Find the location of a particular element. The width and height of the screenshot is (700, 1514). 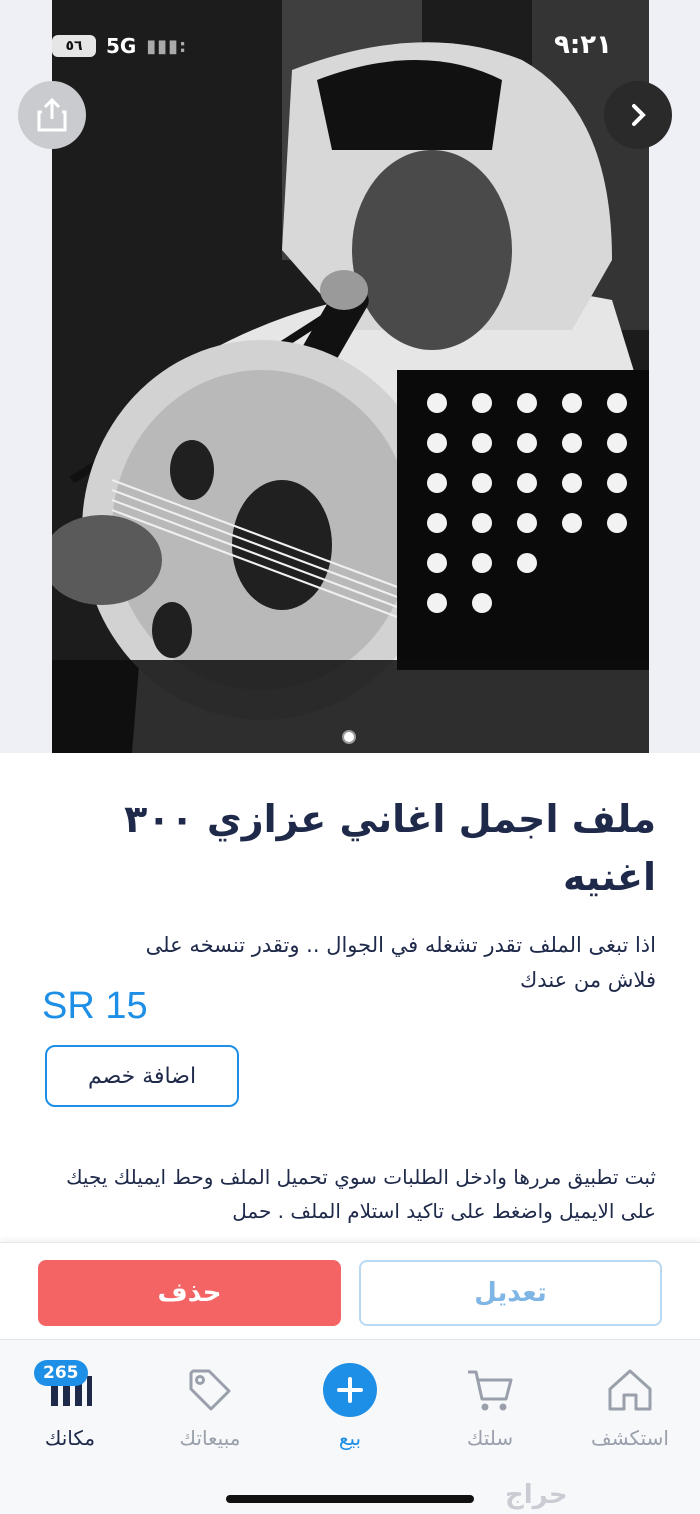

status-bar-left: ٥٦ 5G ▮▮▮: is located at coordinates (119, 46).